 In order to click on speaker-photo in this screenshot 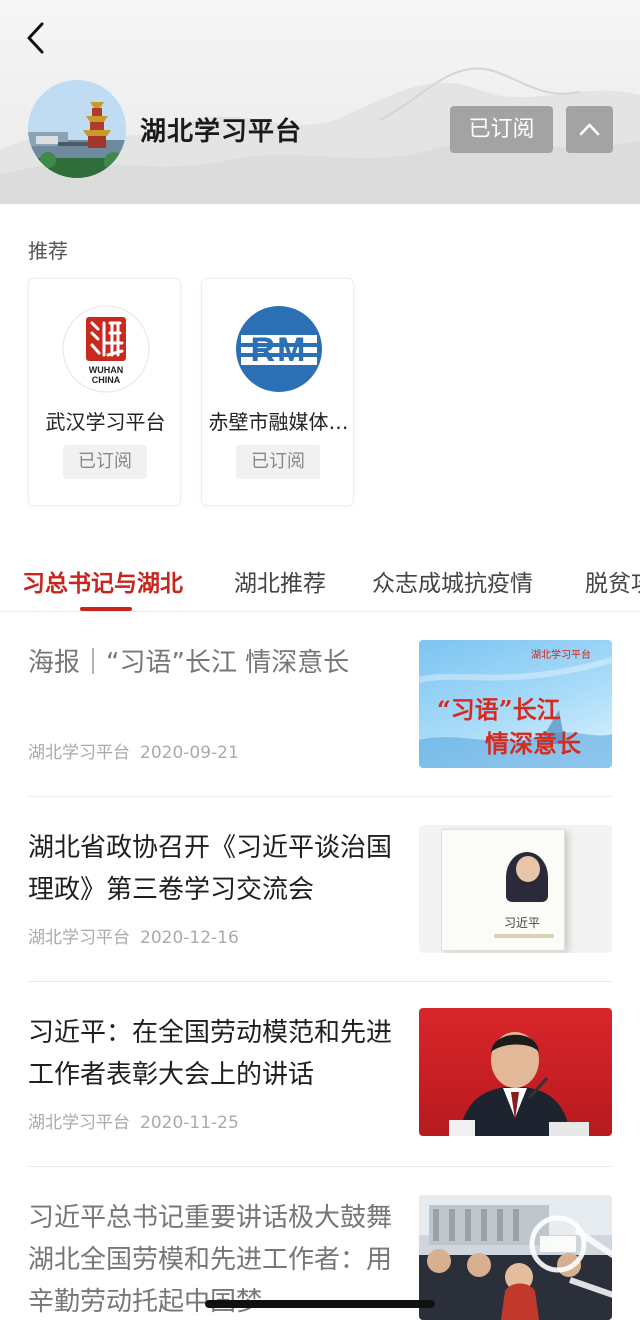, I will do `click(519, 1084)`.